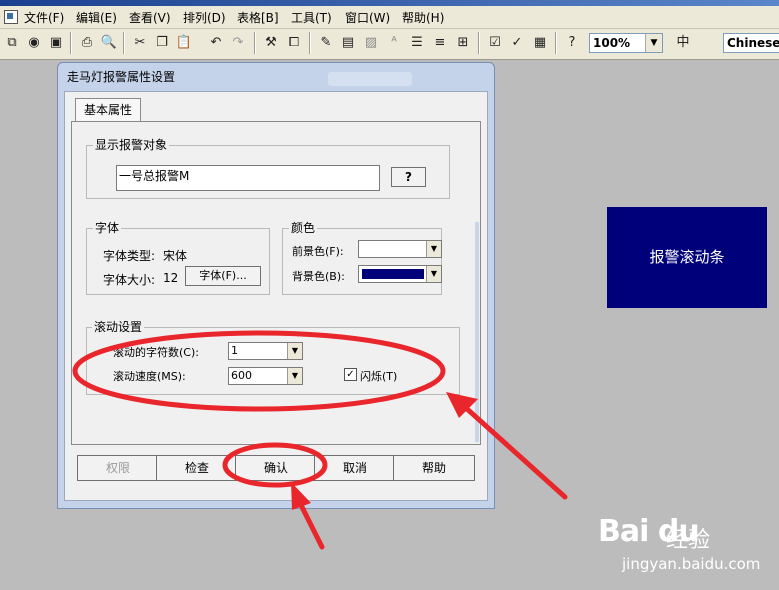 The image size is (779, 590). Describe the element at coordinates (276, 468) in the screenshot. I see `confirm-button: 确认` at that location.